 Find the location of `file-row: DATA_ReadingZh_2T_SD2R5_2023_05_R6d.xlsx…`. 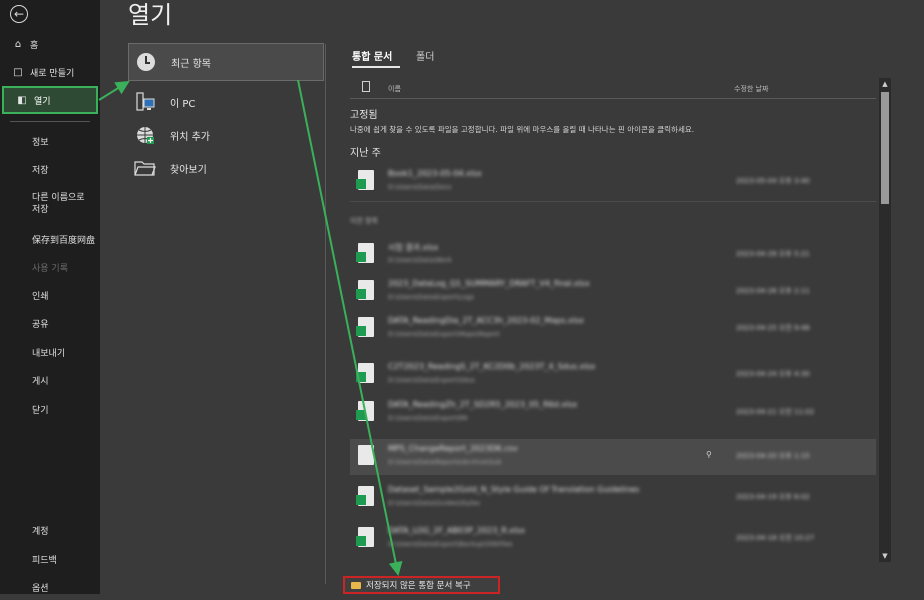

file-row: DATA_ReadingZh_2T_SD2R5_2023_05_R6d.xlsx… is located at coordinates (613, 413).